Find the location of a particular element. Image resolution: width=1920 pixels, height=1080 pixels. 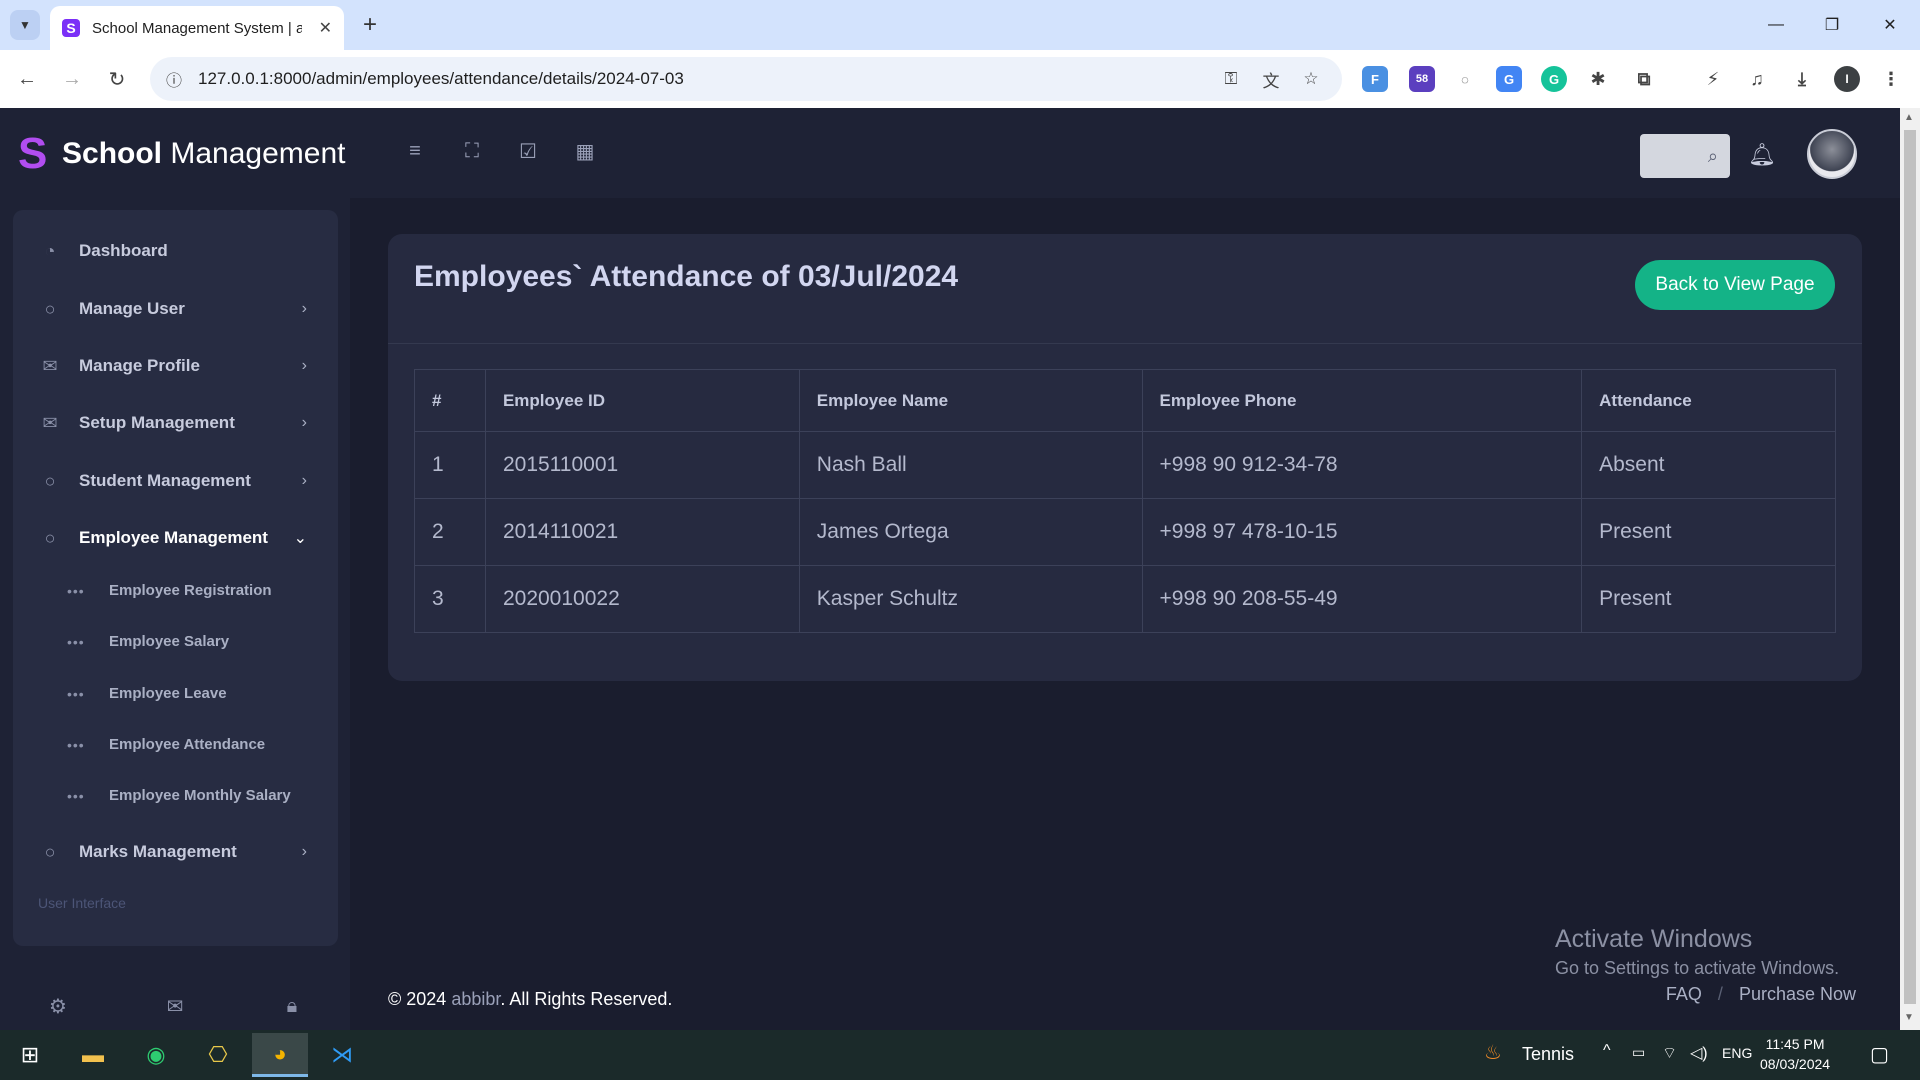

edge-browser-icon: ◉ is located at coordinates (156, 1055).